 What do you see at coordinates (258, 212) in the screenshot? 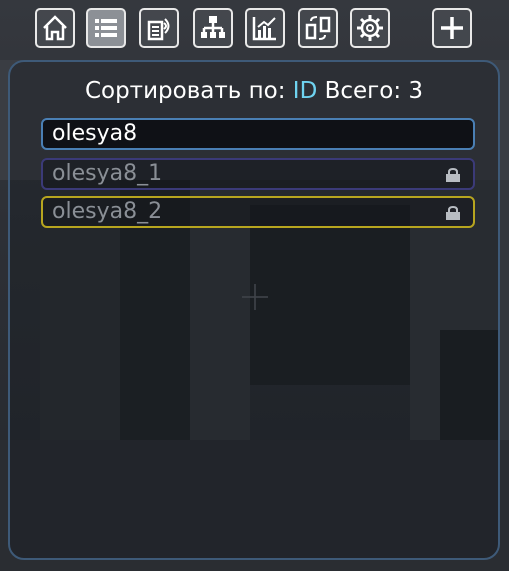
I see `list-item: olesya8_2` at bounding box center [258, 212].